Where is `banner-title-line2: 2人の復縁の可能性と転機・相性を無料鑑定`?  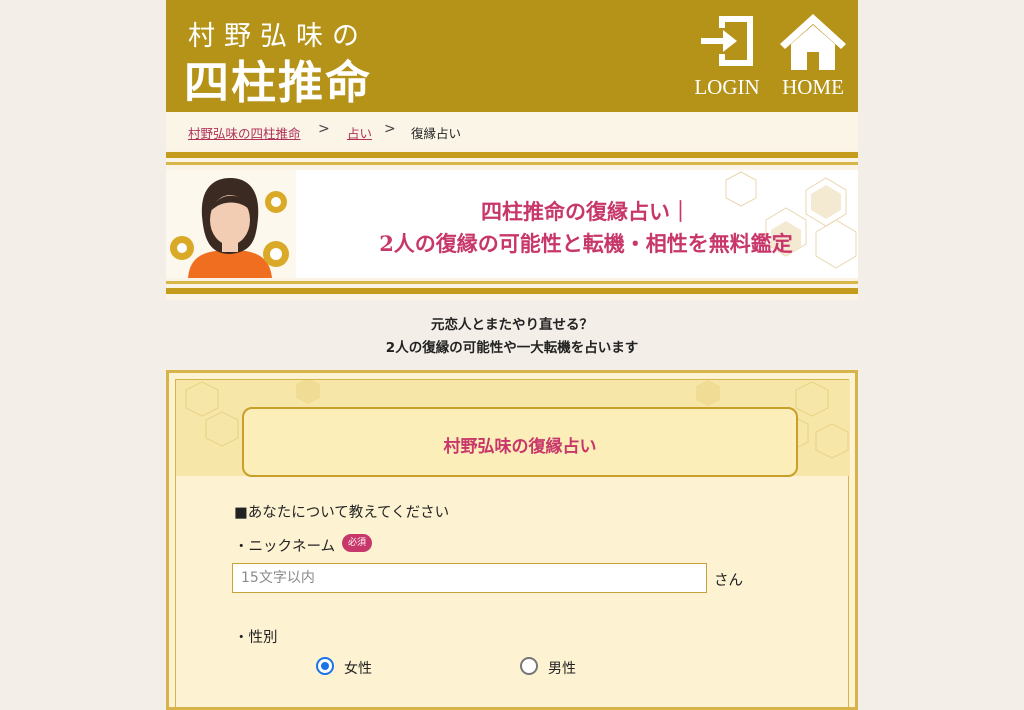 banner-title-line2: 2人の復縁の可能性と転機・相性を無料鑑定 is located at coordinates (586, 243).